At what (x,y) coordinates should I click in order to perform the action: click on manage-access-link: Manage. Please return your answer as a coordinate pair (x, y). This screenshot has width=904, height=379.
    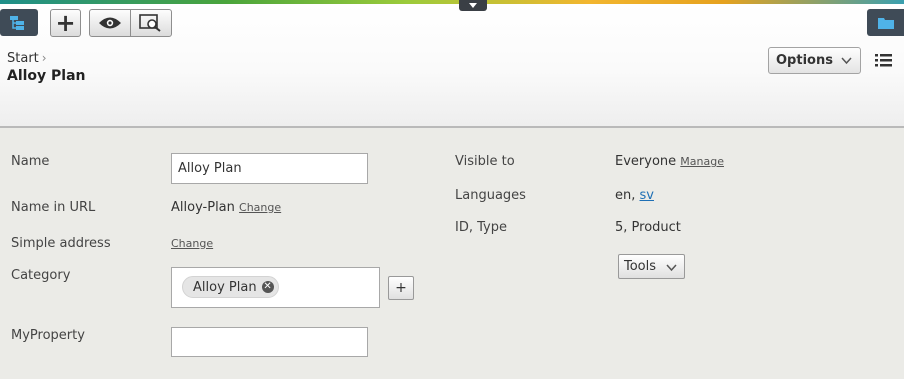
    Looking at the image, I should click on (702, 161).